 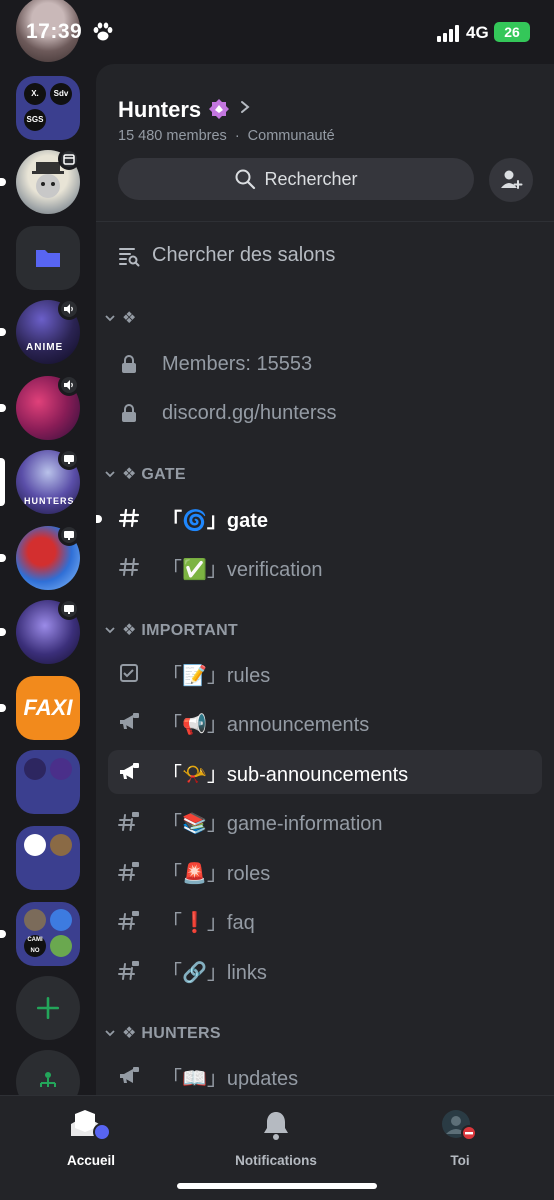 I want to click on add-server-button, so click(x=48, y=1008).